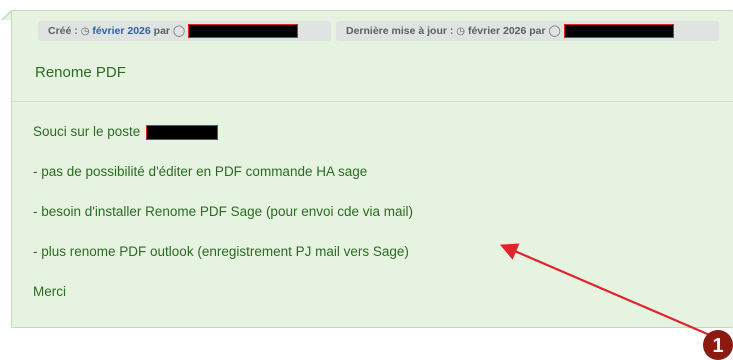  Describe the element at coordinates (606, 290) in the screenshot. I see `annotation-arrow` at that location.